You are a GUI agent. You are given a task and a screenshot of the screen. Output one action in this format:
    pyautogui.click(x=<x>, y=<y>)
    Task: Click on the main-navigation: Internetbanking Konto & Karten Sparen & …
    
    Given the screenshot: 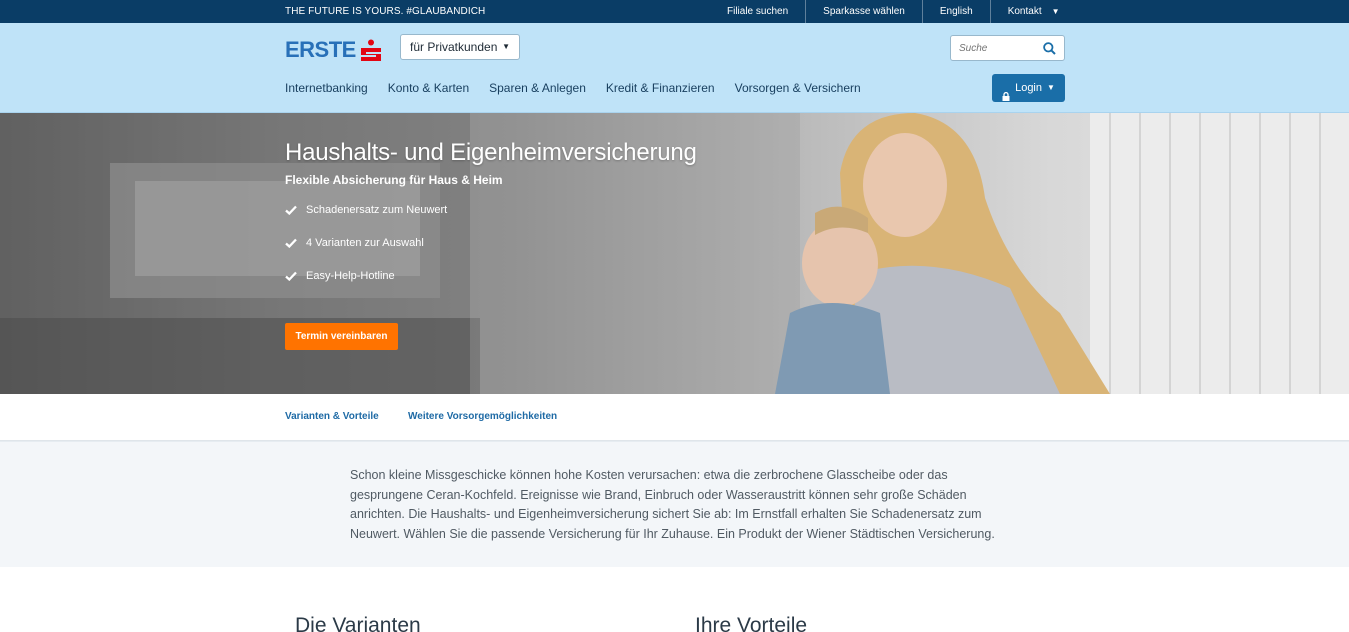 What is the action you would take?
    pyautogui.click(x=583, y=88)
    